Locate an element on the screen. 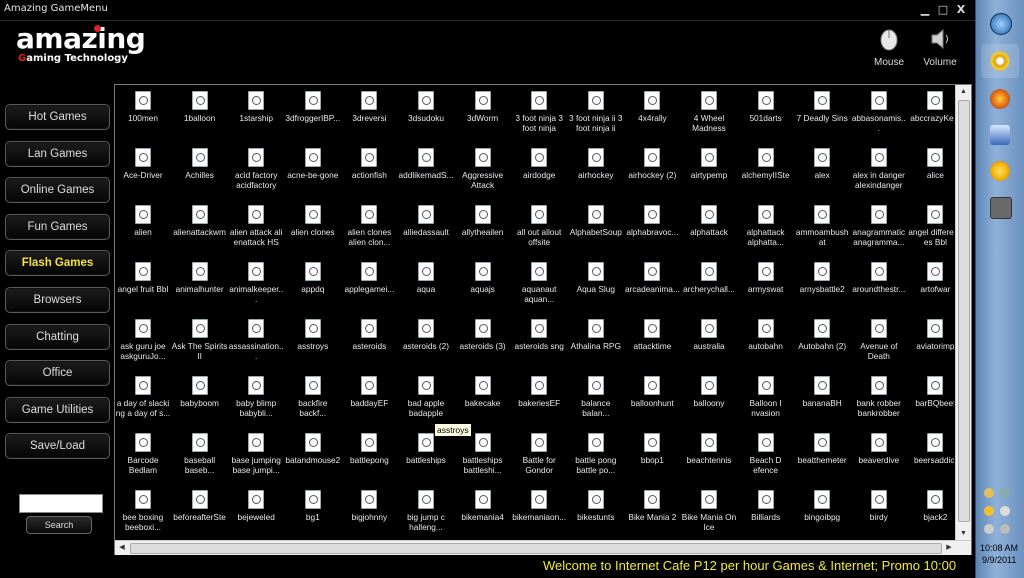 This screenshot has width=1024, height=578. game-item: 1balloon is located at coordinates (200, 117).